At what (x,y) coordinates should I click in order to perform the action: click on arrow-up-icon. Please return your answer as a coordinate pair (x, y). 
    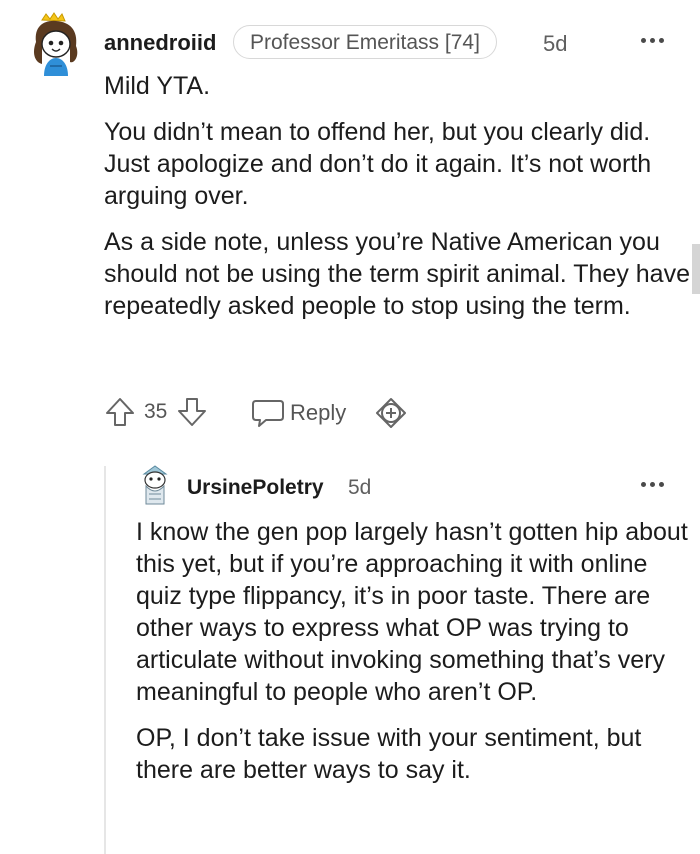
    Looking at the image, I should click on (120, 412).